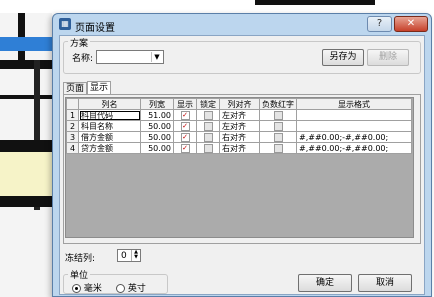  Describe the element at coordinates (72, 126) in the screenshot. I see `row-number: 2` at that location.